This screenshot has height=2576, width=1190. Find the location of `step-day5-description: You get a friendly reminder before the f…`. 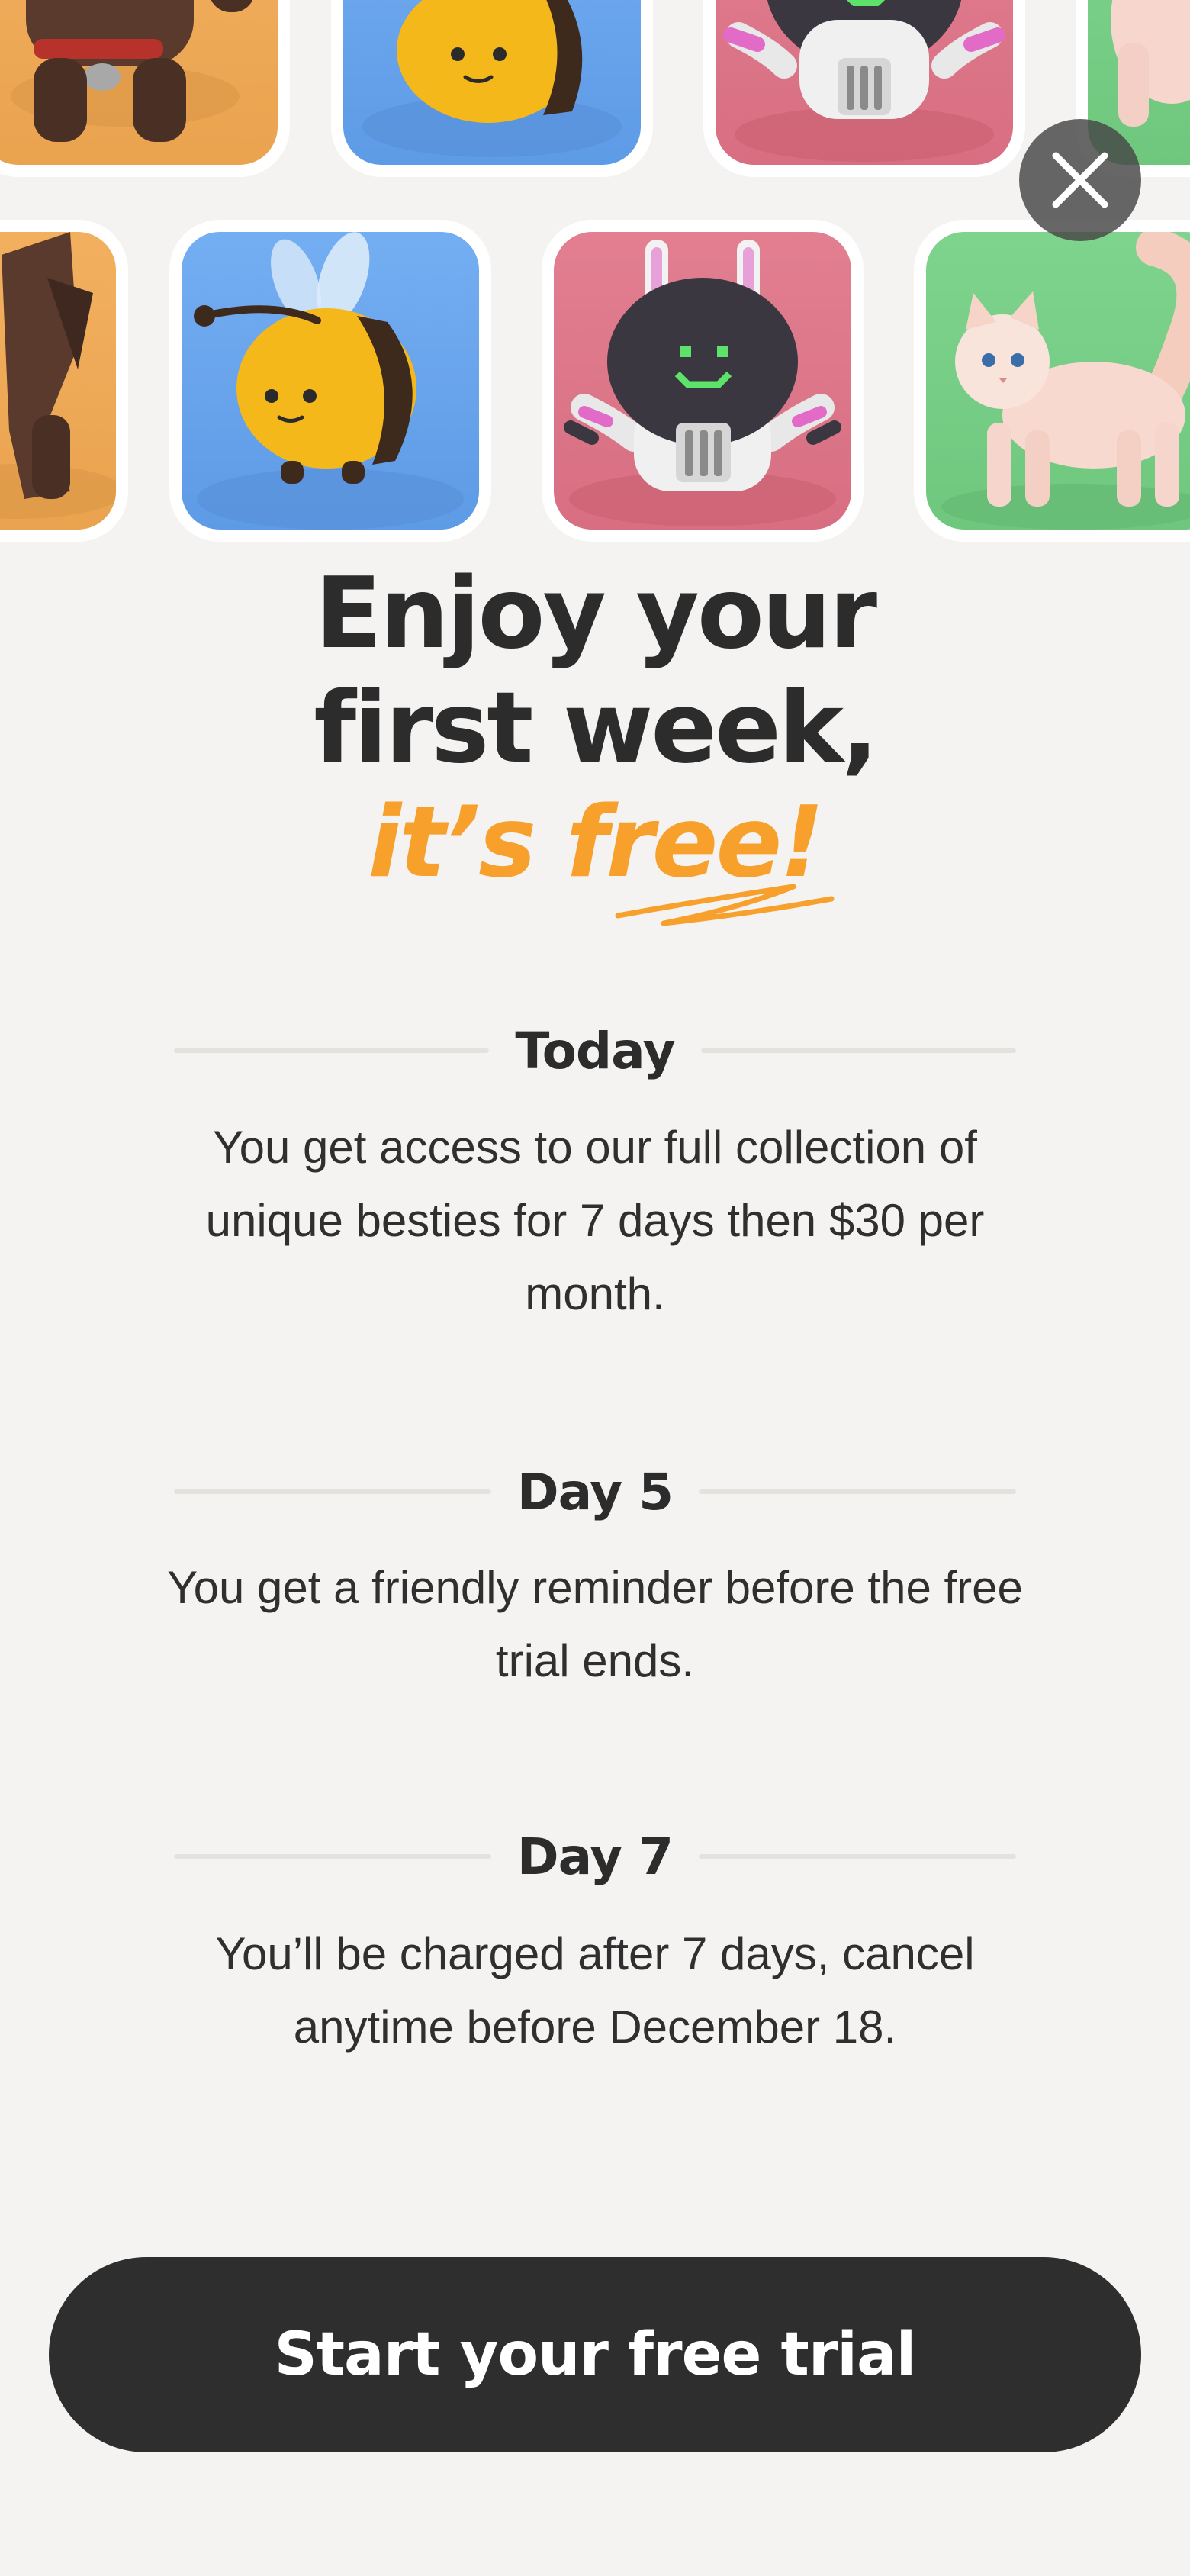

step-day5-description: You get a friendly reminder before the f… is located at coordinates (595, 1624).